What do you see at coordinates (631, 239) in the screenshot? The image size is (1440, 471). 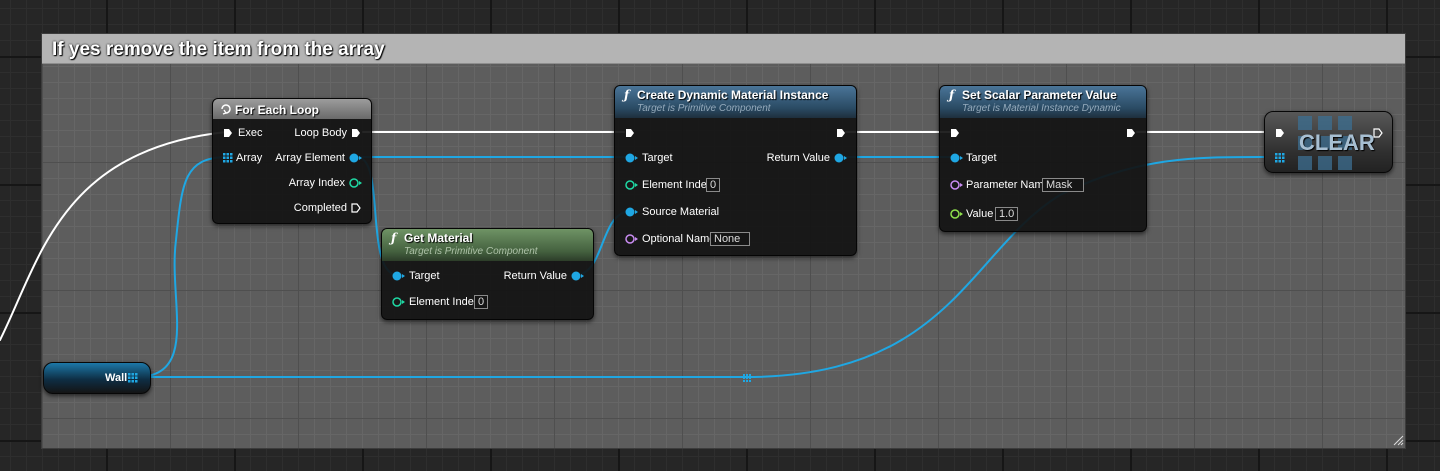 I see `optional-name-in-pin-icon` at bounding box center [631, 239].